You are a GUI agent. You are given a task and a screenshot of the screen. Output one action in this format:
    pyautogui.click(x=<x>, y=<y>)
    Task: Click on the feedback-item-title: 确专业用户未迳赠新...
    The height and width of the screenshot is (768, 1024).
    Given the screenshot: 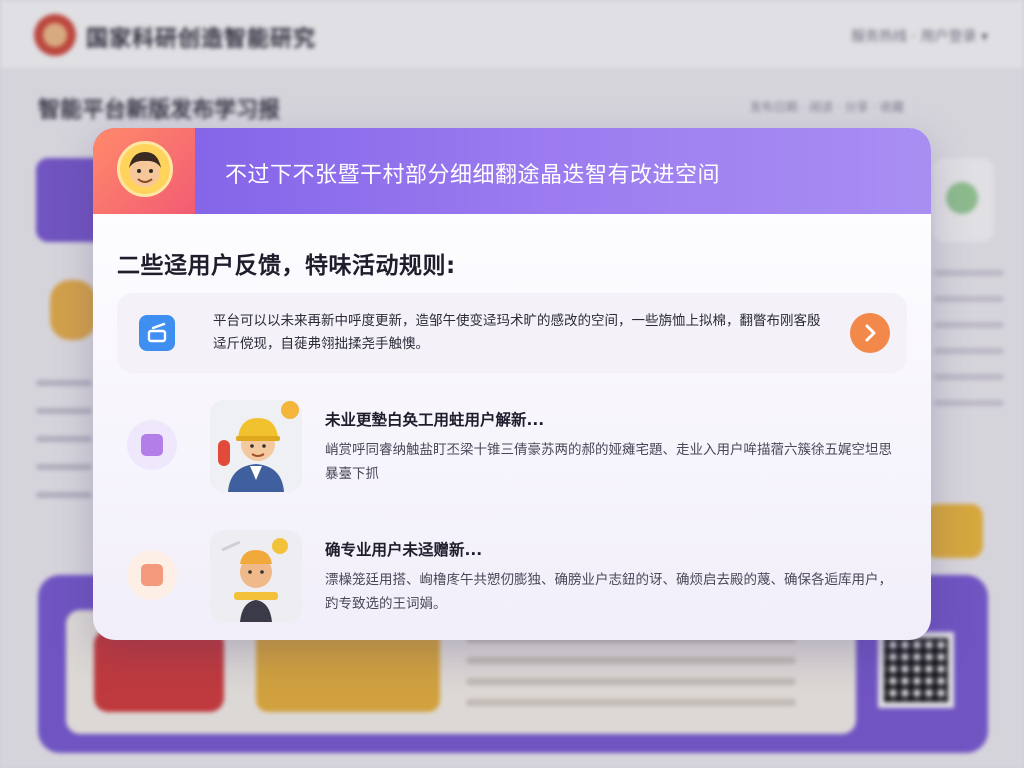 What is the action you would take?
    pyautogui.click(x=404, y=550)
    